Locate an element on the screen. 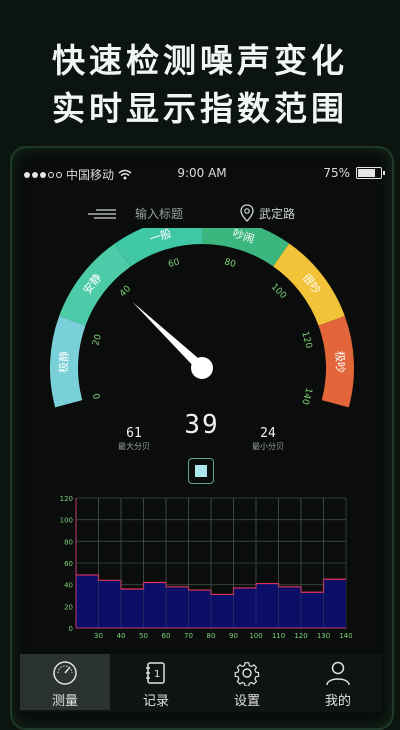  y-tick-label: 0 is located at coordinates (71, 629).